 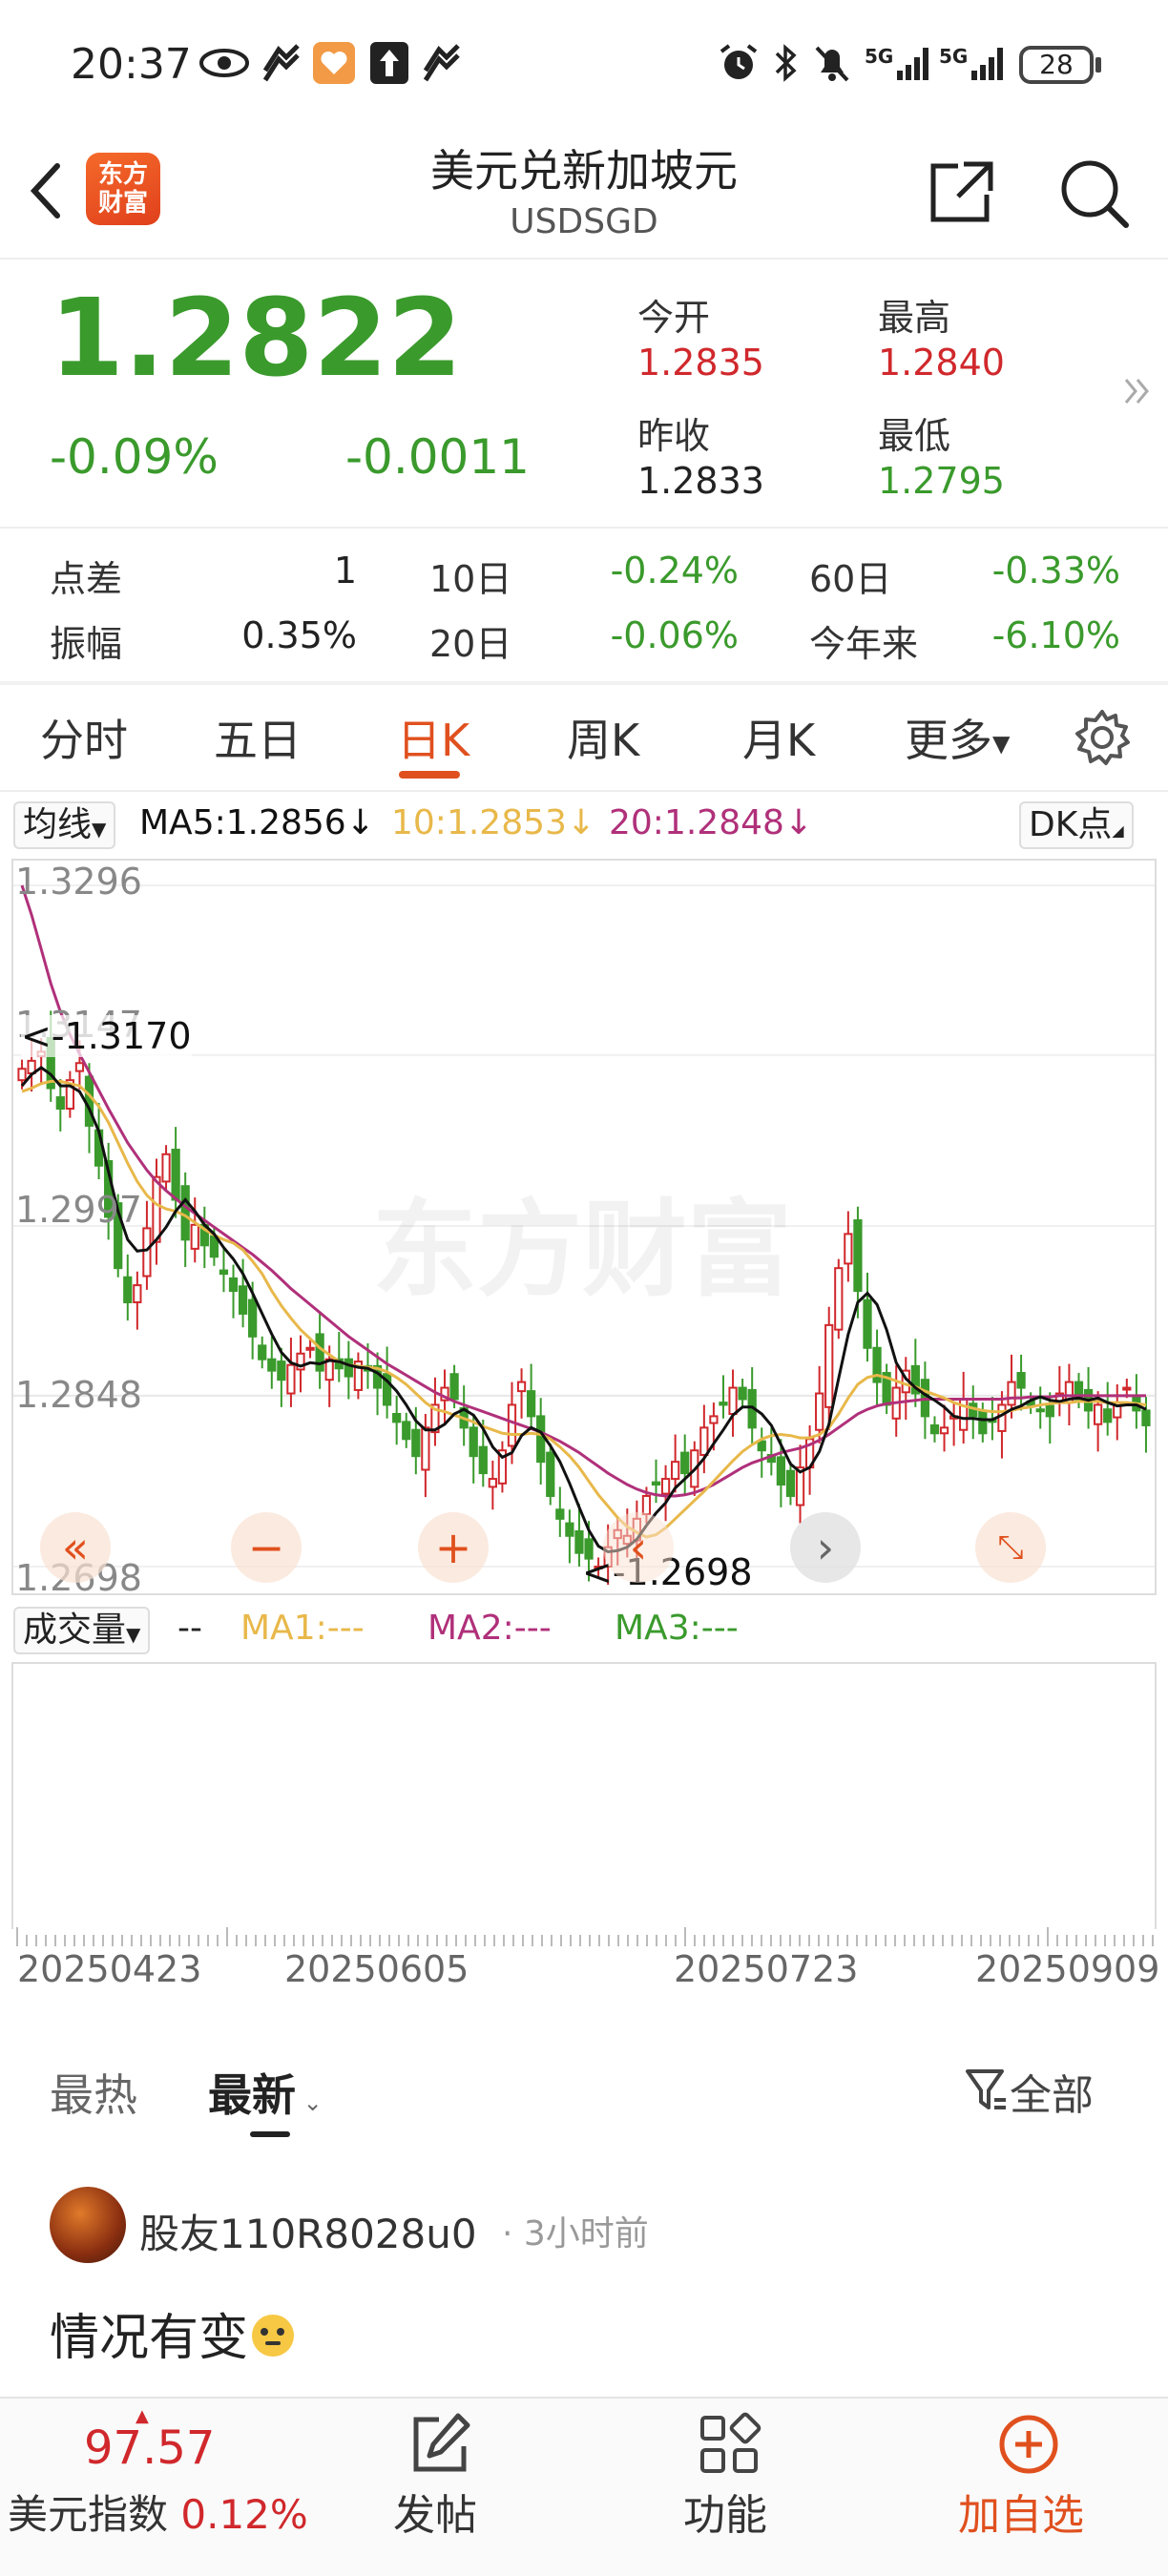 I want to click on change-absolute: -0.0011, so click(x=438, y=457).